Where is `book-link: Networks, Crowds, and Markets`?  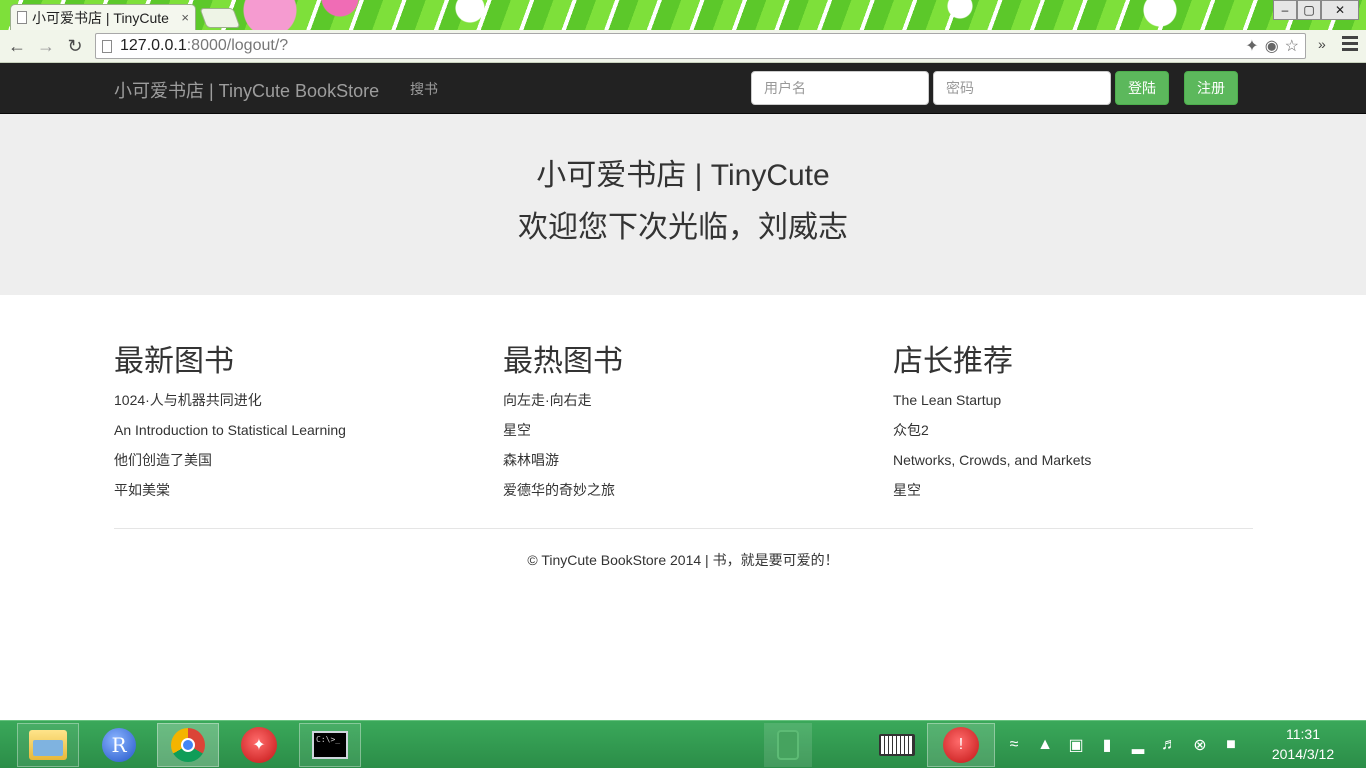
book-link: Networks, Crowds, and Markets is located at coordinates (1073, 466).